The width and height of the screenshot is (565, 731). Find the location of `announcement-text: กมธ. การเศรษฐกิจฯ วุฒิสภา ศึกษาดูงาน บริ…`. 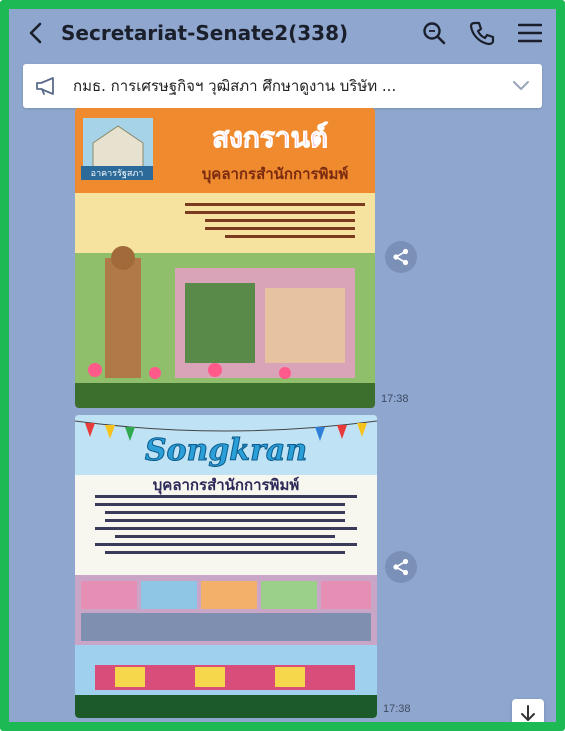

announcement-text: กมธ. การเศรษฐกิจฯ วุฒิสภา ศึกษาดูงาน บริ… is located at coordinates (235, 86).